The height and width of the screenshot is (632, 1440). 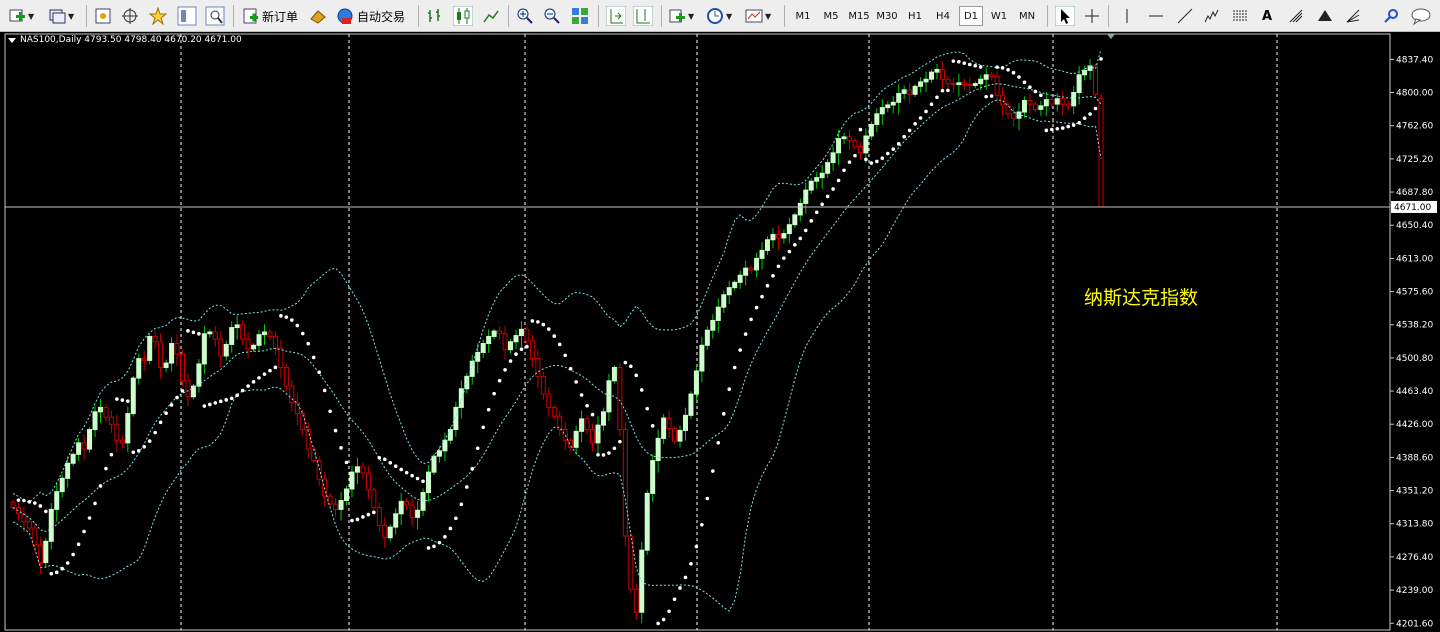 I want to click on search-button, so click(x=1391, y=16).